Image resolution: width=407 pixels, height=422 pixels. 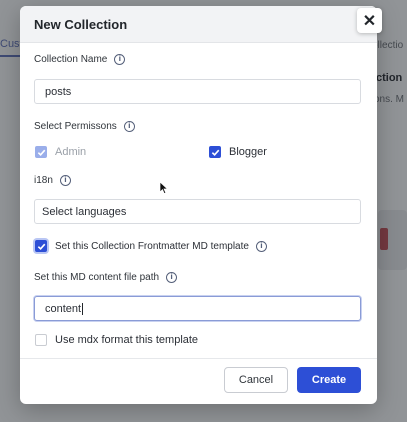 I want to click on permission-blogger: Blogger, so click(x=238, y=152).